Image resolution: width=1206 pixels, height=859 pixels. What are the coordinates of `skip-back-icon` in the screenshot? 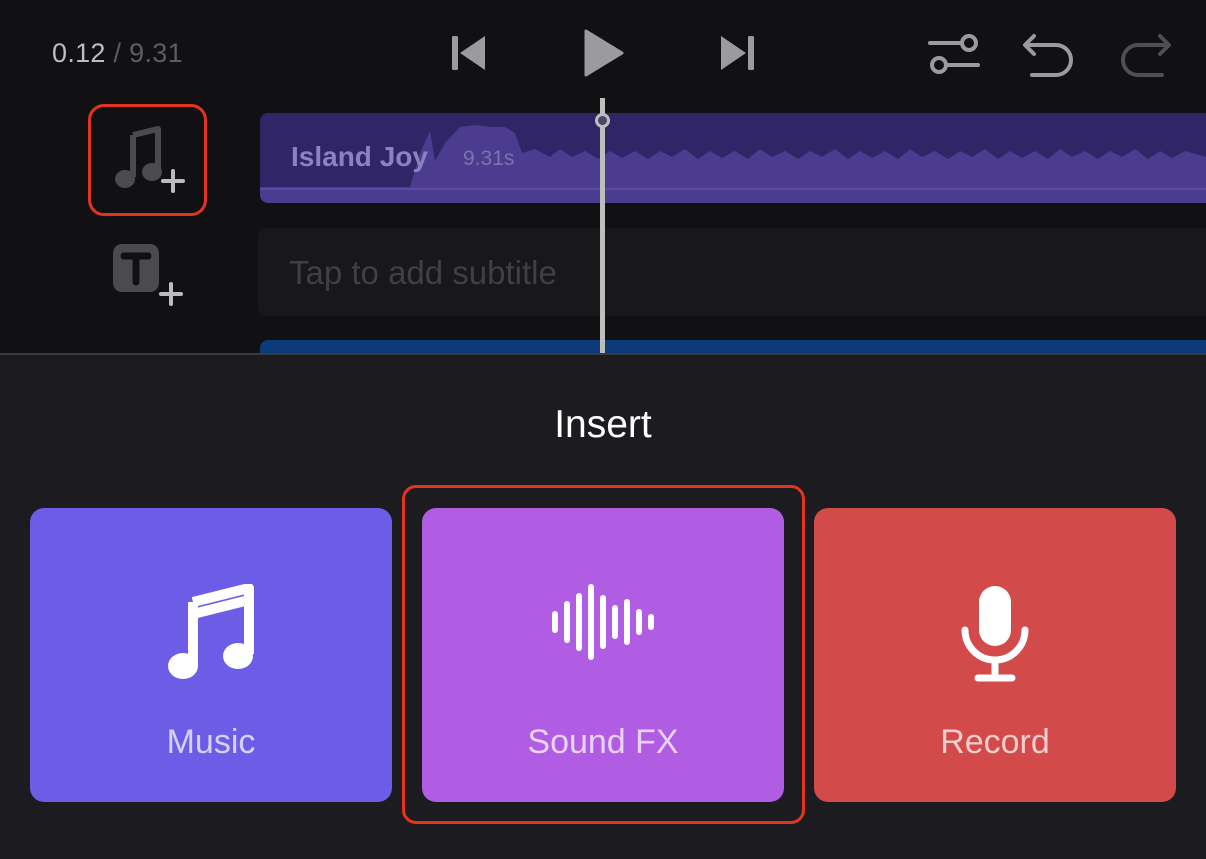 It's located at (468, 53).